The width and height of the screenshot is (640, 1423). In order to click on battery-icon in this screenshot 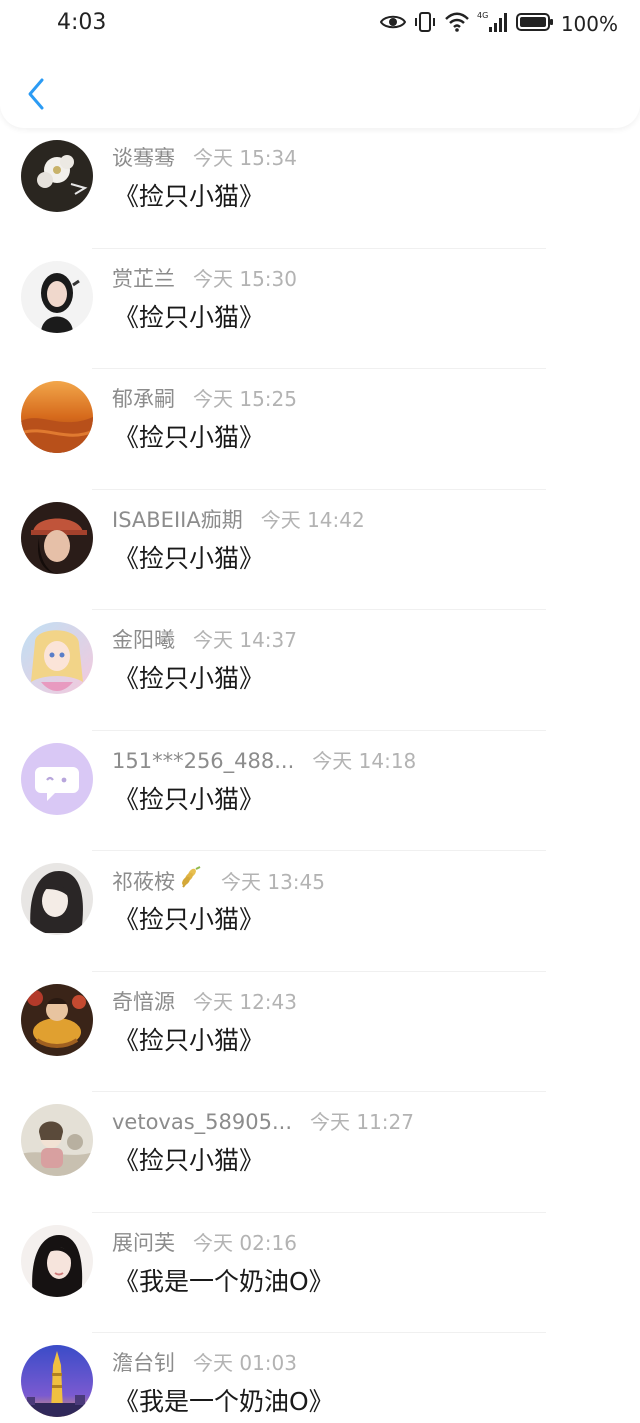, I will do `click(534, 24)`.